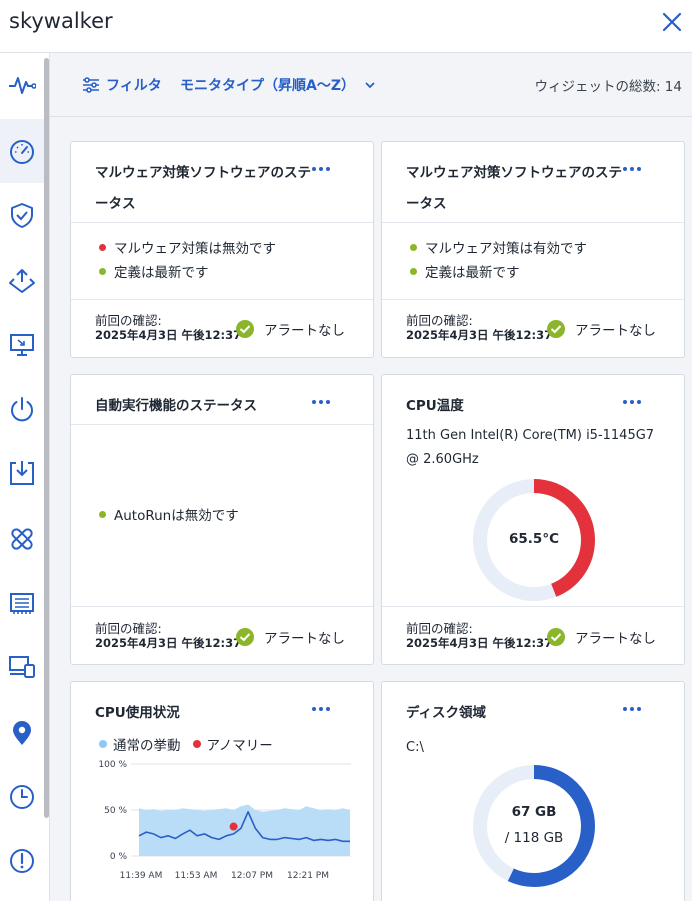 Image resolution: width=692 pixels, height=901 pixels. I want to click on hardware-icon, so click(22, 603).